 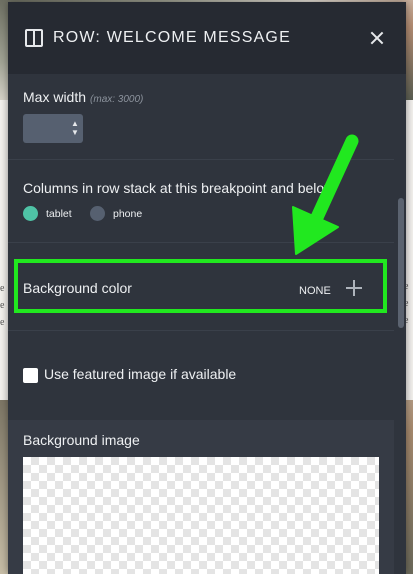 What do you see at coordinates (172, 37) in the screenshot?
I see `panel-title: ROW: WELCOME MESSAGE` at bounding box center [172, 37].